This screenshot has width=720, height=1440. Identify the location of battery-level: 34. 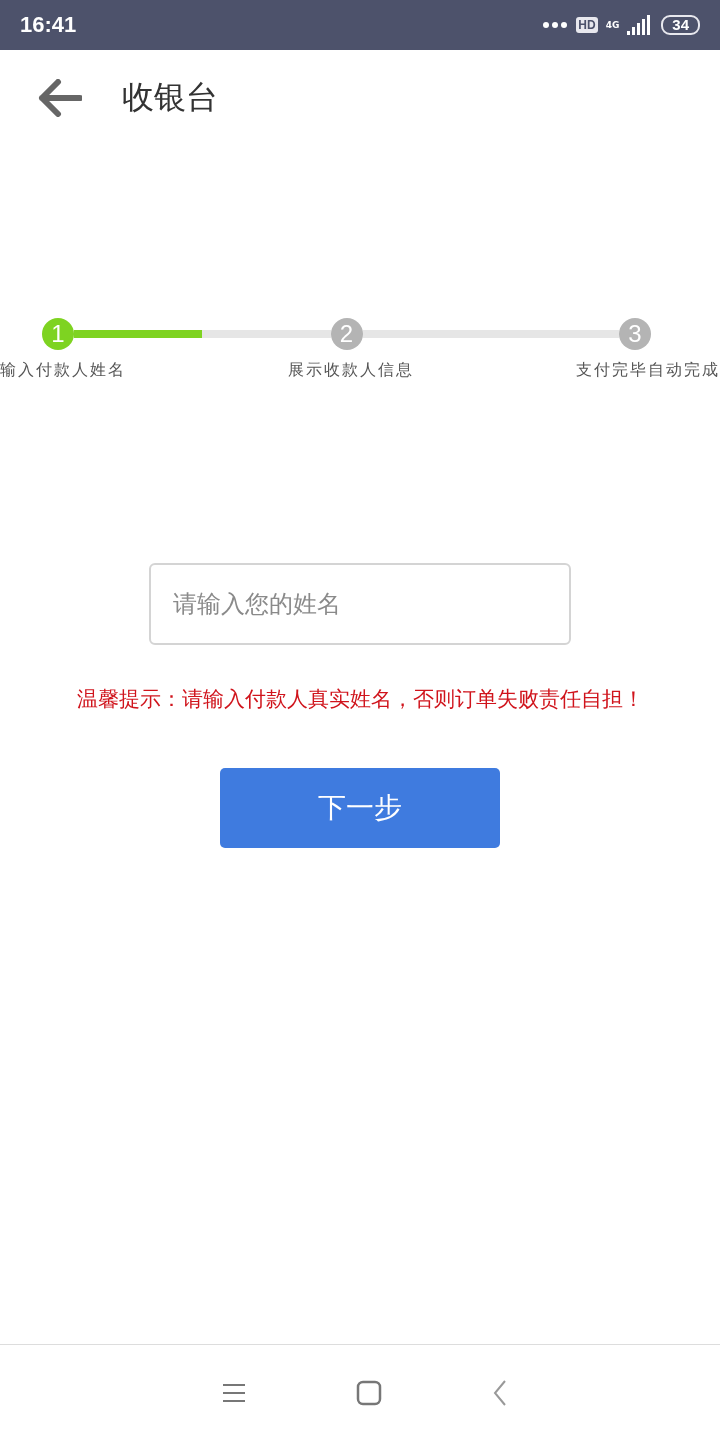
(680, 25).